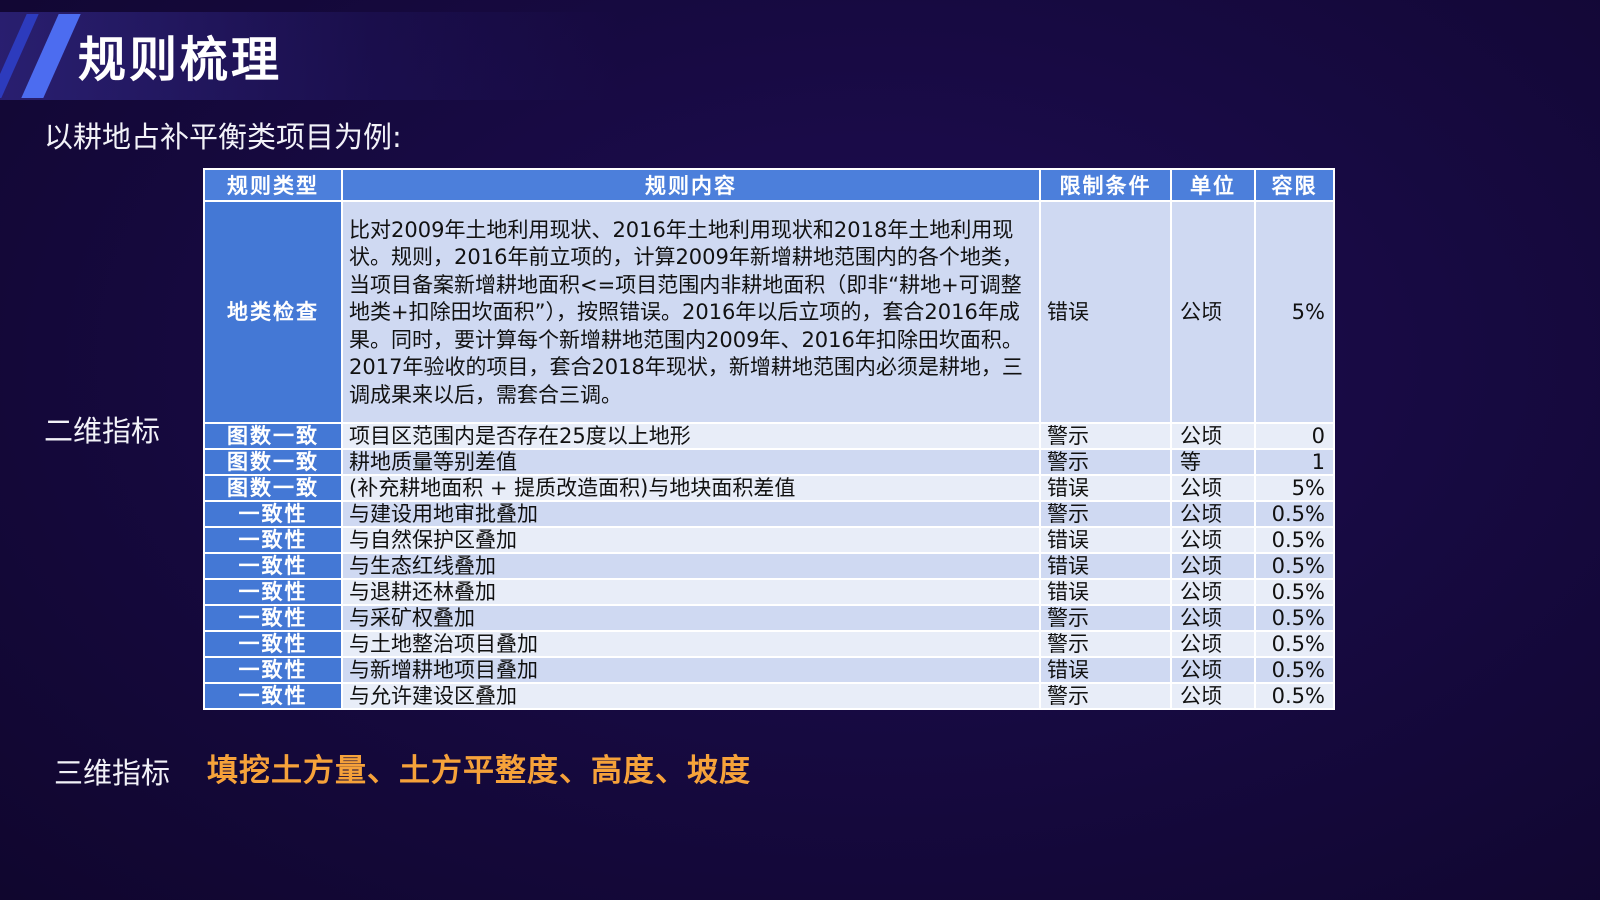 The image size is (1600, 900). What do you see at coordinates (1105, 185) in the screenshot?
I see `header-condition: 限制条件` at bounding box center [1105, 185].